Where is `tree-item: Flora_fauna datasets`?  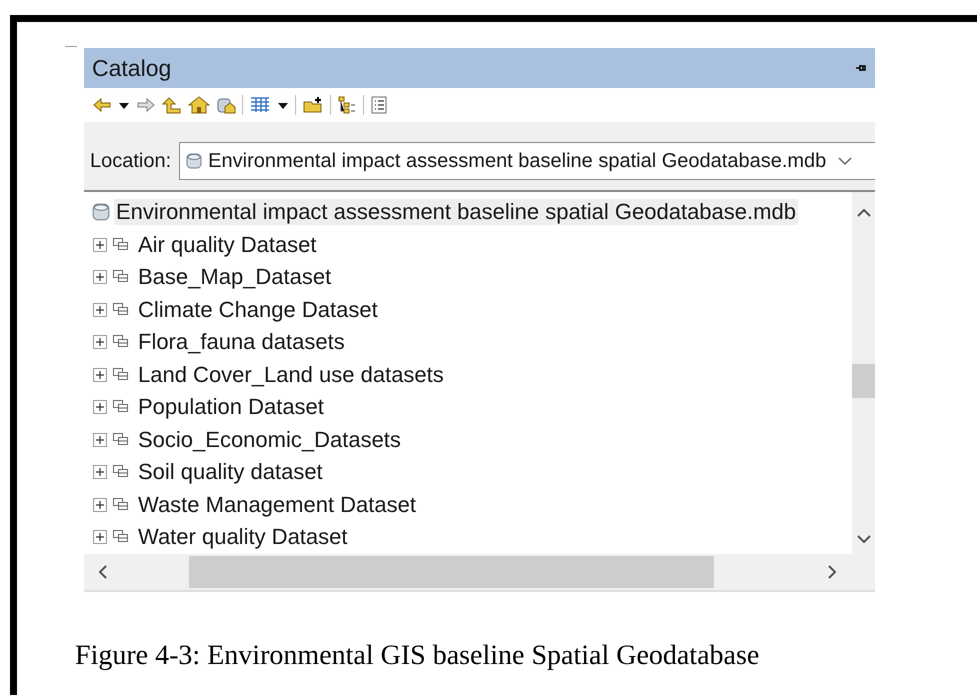
tree-item: Flora_fauna datasets is located at coordinates (241, 342).